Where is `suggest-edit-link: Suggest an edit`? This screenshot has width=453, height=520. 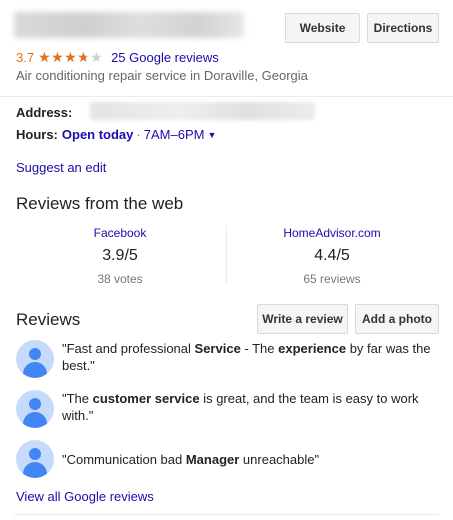 suggest-edit-link: Suggest an edit is located at coordinates (61, 167).